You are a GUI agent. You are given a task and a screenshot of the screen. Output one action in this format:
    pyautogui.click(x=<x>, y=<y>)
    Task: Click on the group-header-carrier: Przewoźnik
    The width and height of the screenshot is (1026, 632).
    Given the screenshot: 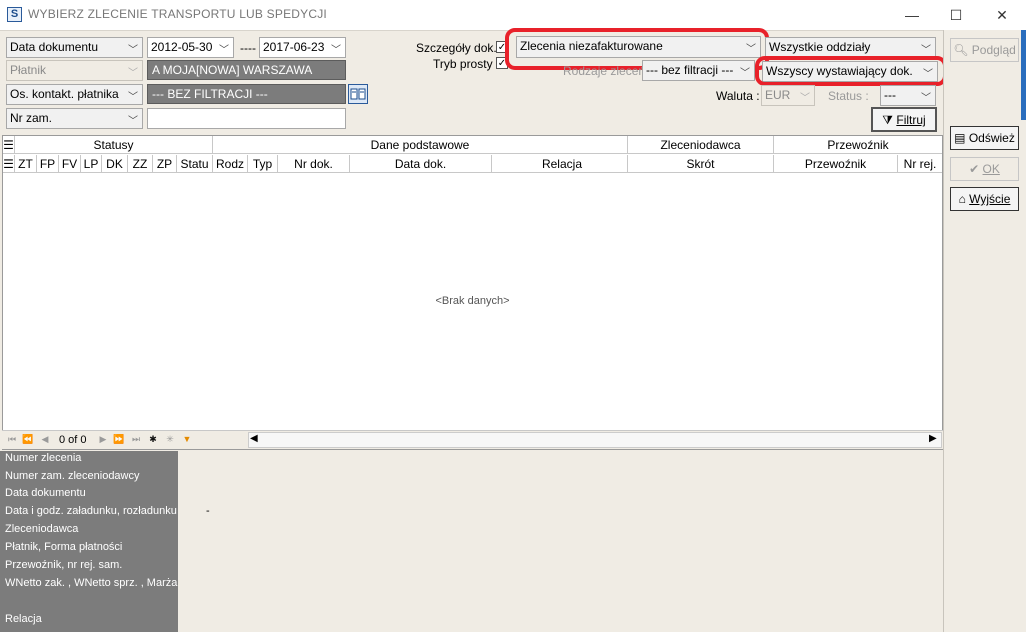 What is the action you would take?
    pyautogui.click(x=858, y=145)
    